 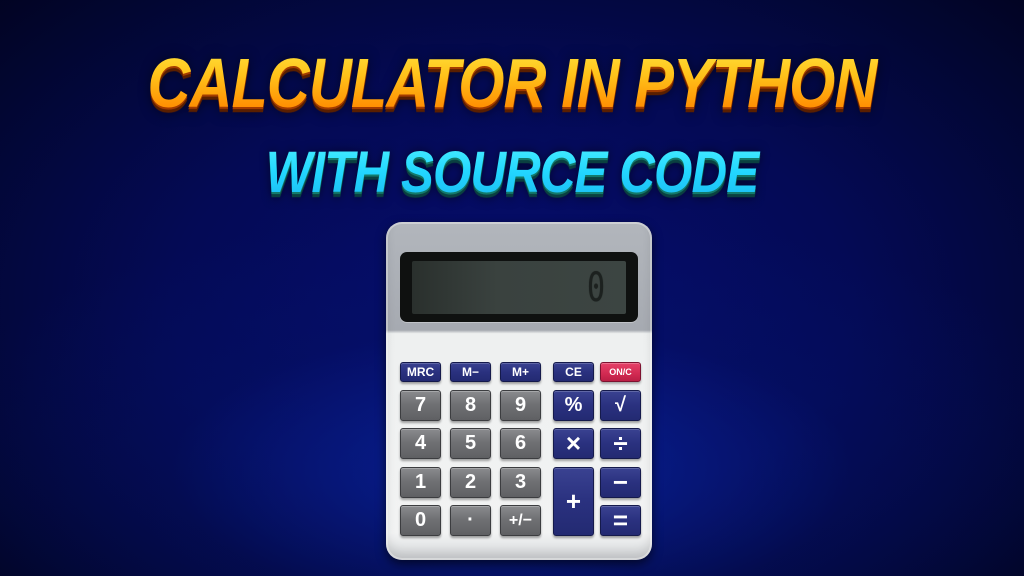 What do you see at coordinates (573, 501) in the screenshot?
I see `add-key: +` at bounding box center [573, 501].